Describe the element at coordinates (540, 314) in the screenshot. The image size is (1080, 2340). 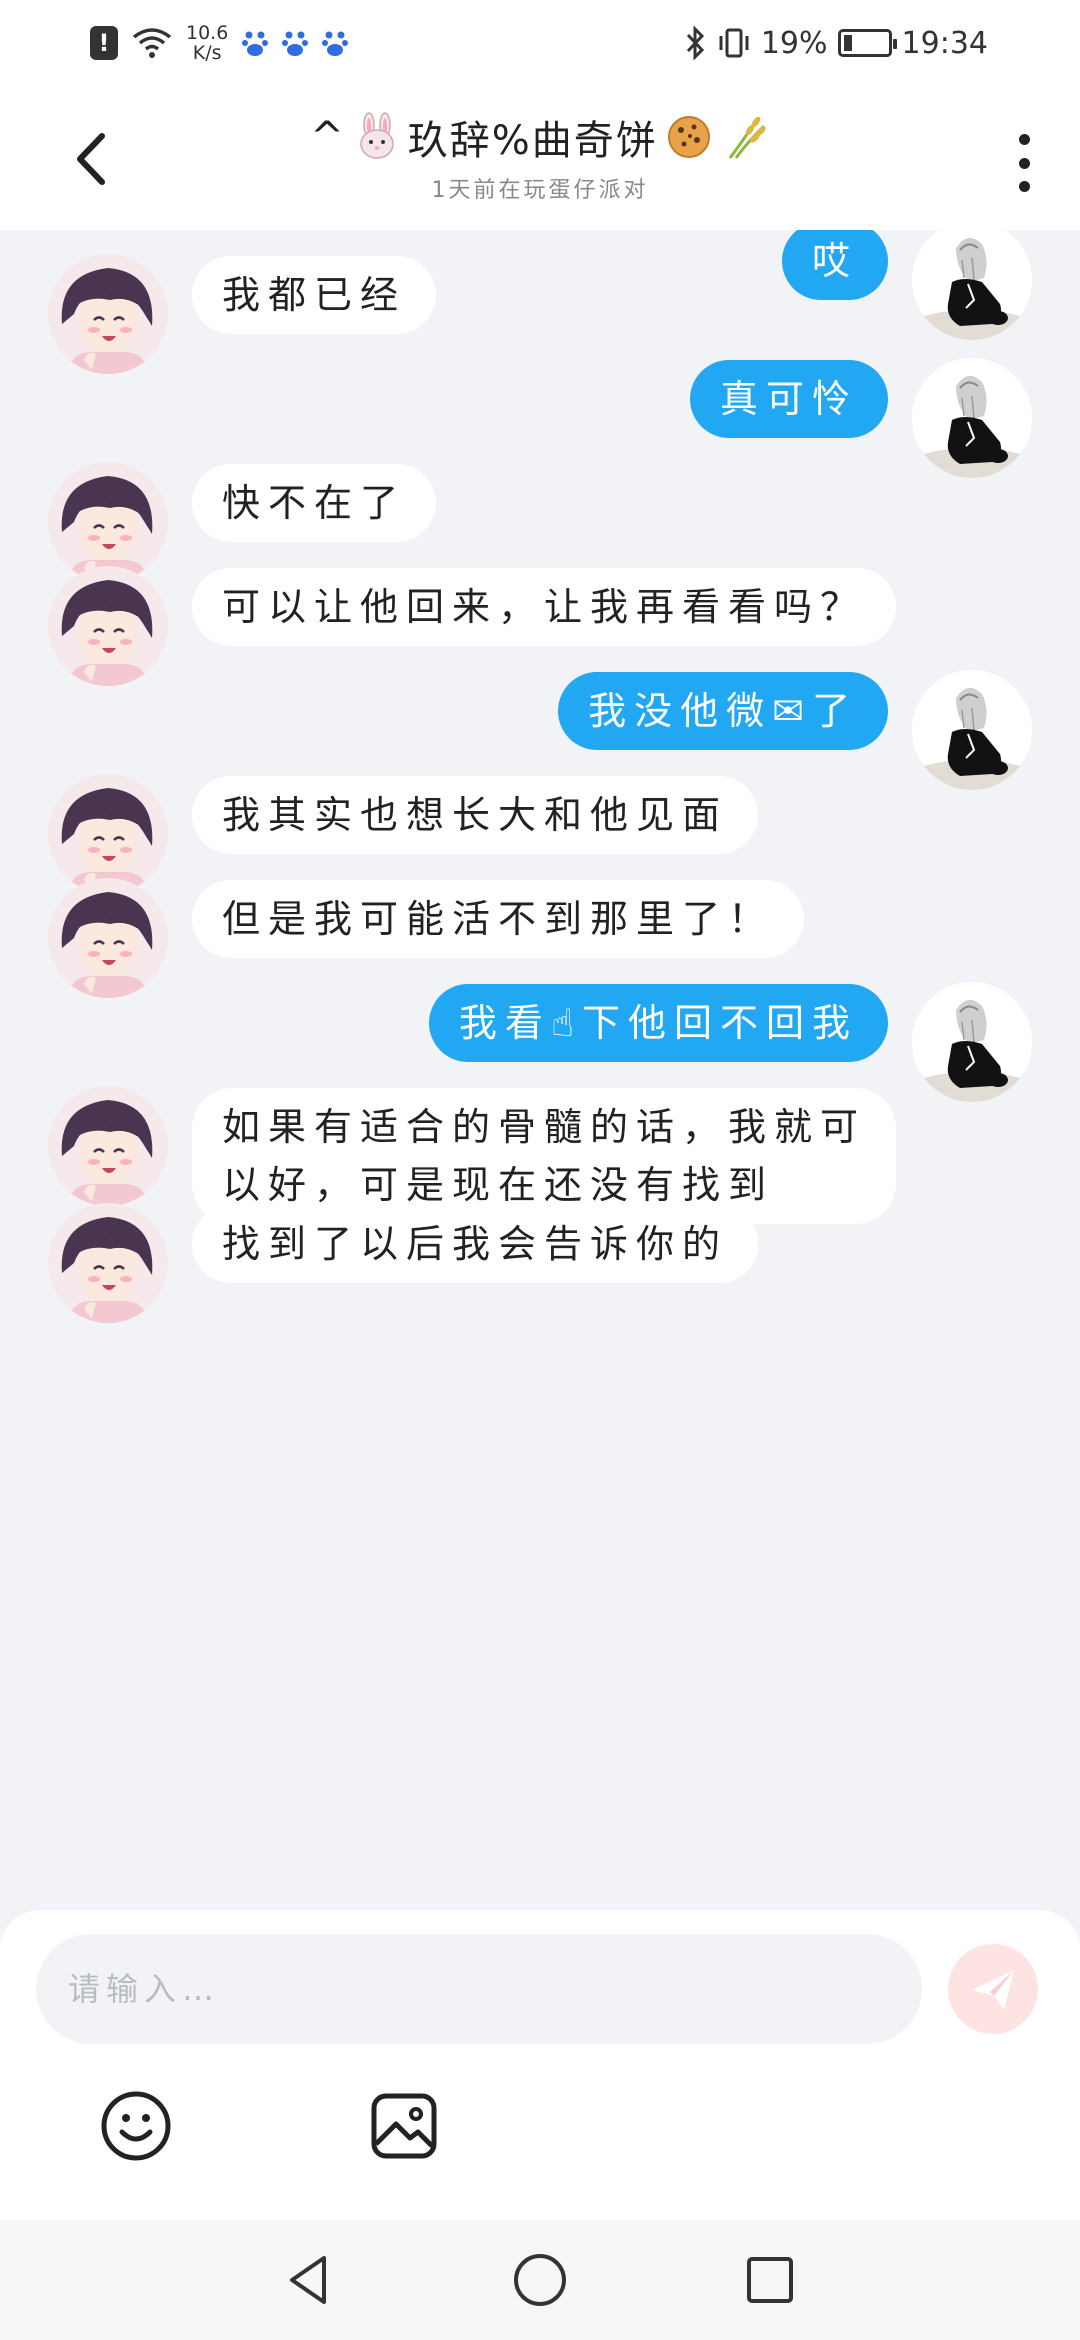
I see `message-row-incoming: 我都已经` at that location.